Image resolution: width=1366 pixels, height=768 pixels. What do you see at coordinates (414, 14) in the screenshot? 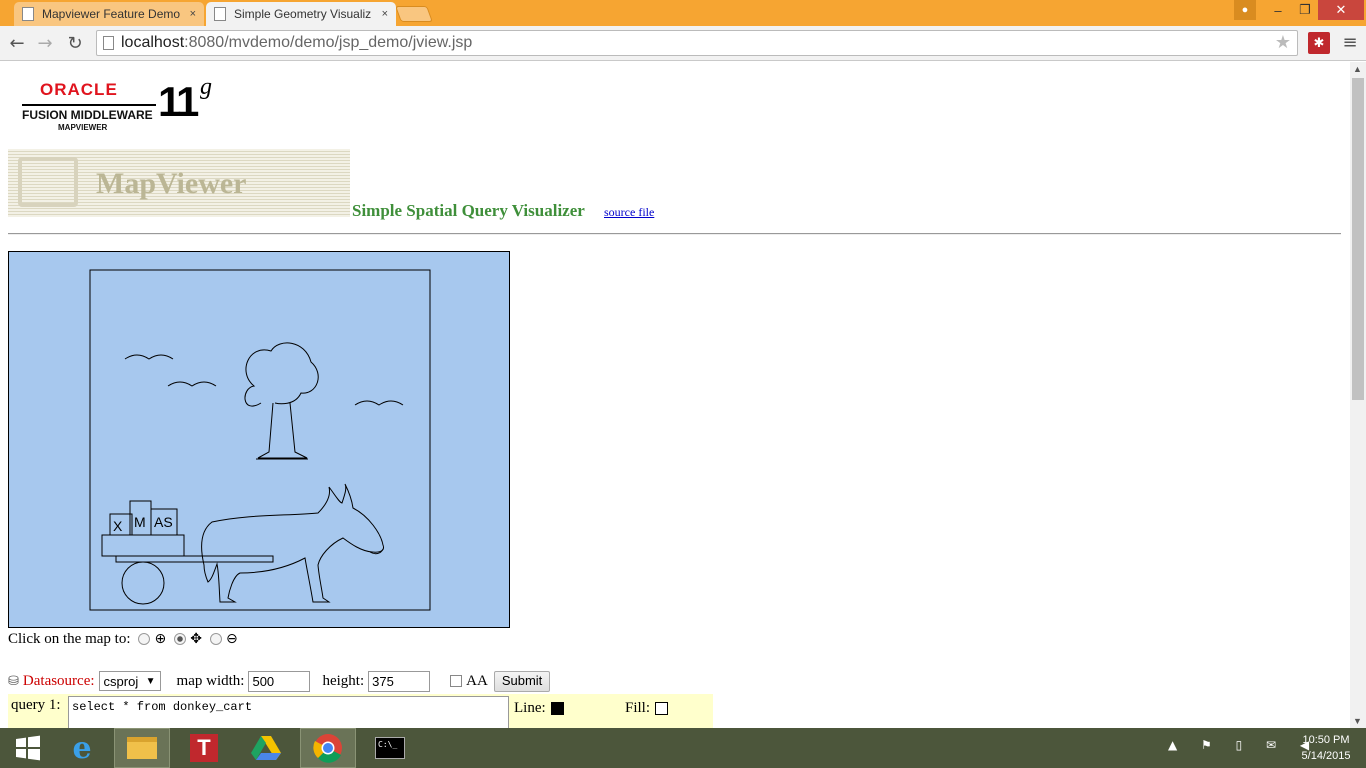
I see `new-tab-button` at bounding box center [414, 14].